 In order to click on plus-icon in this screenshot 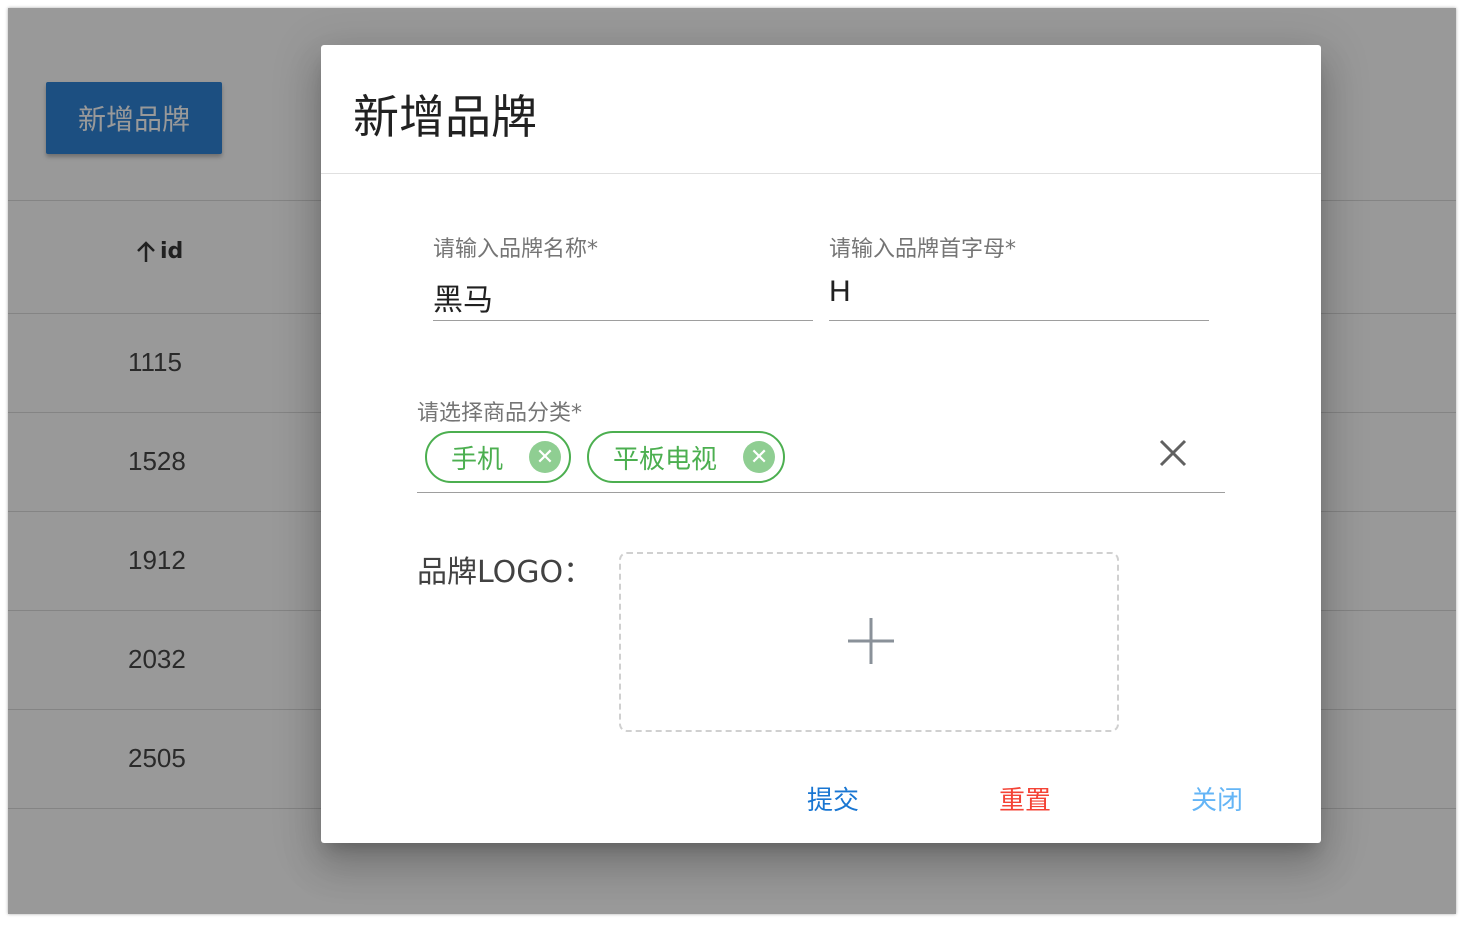, I will do `click(871, 641)`.